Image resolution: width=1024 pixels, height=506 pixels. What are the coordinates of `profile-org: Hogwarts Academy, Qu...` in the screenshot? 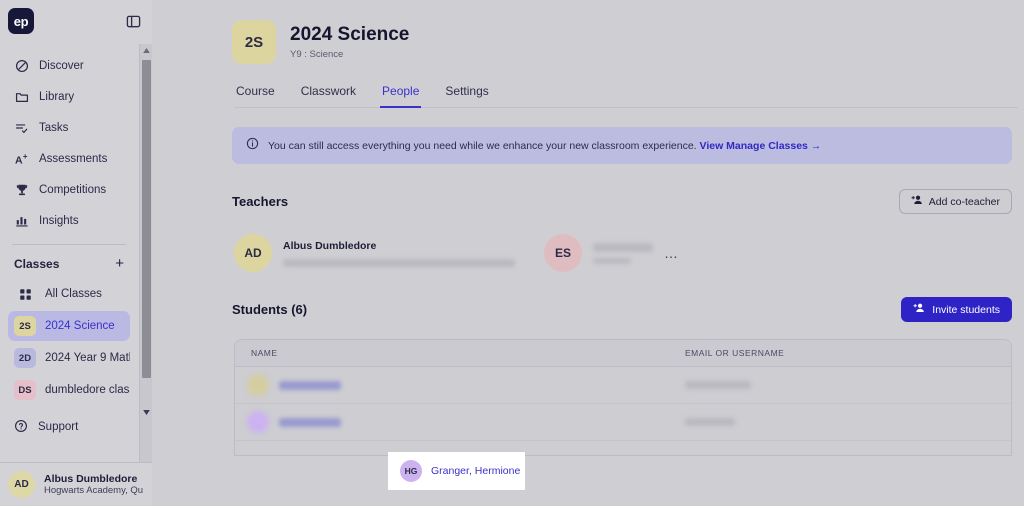 It's located at (94, 490).